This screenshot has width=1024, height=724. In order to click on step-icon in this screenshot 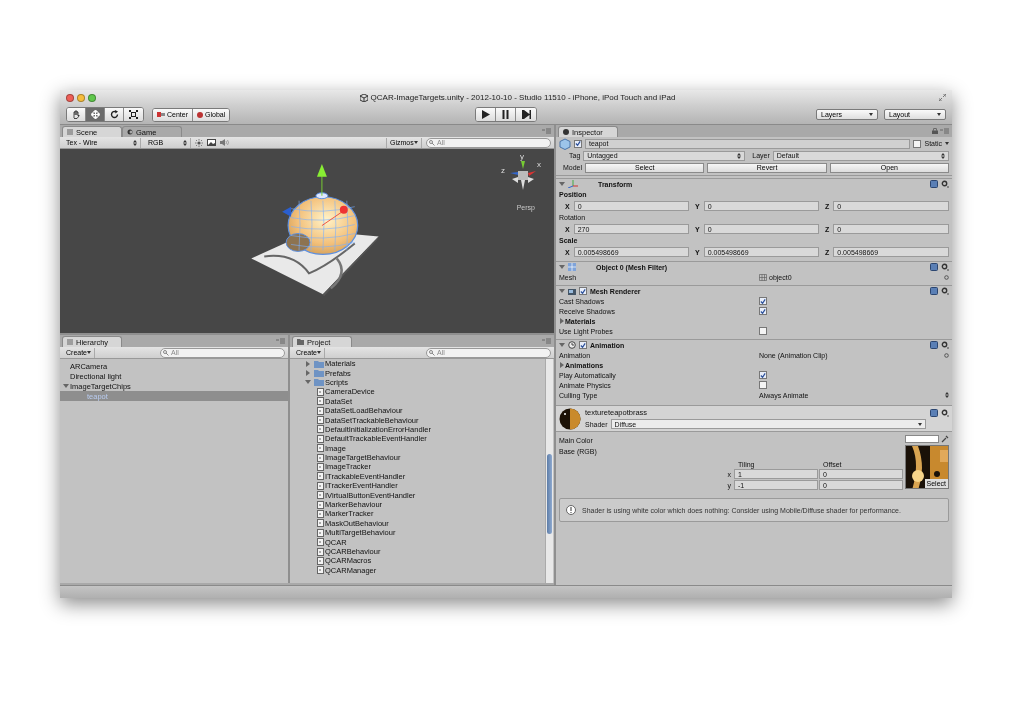, I will do `click(526, 114)`.